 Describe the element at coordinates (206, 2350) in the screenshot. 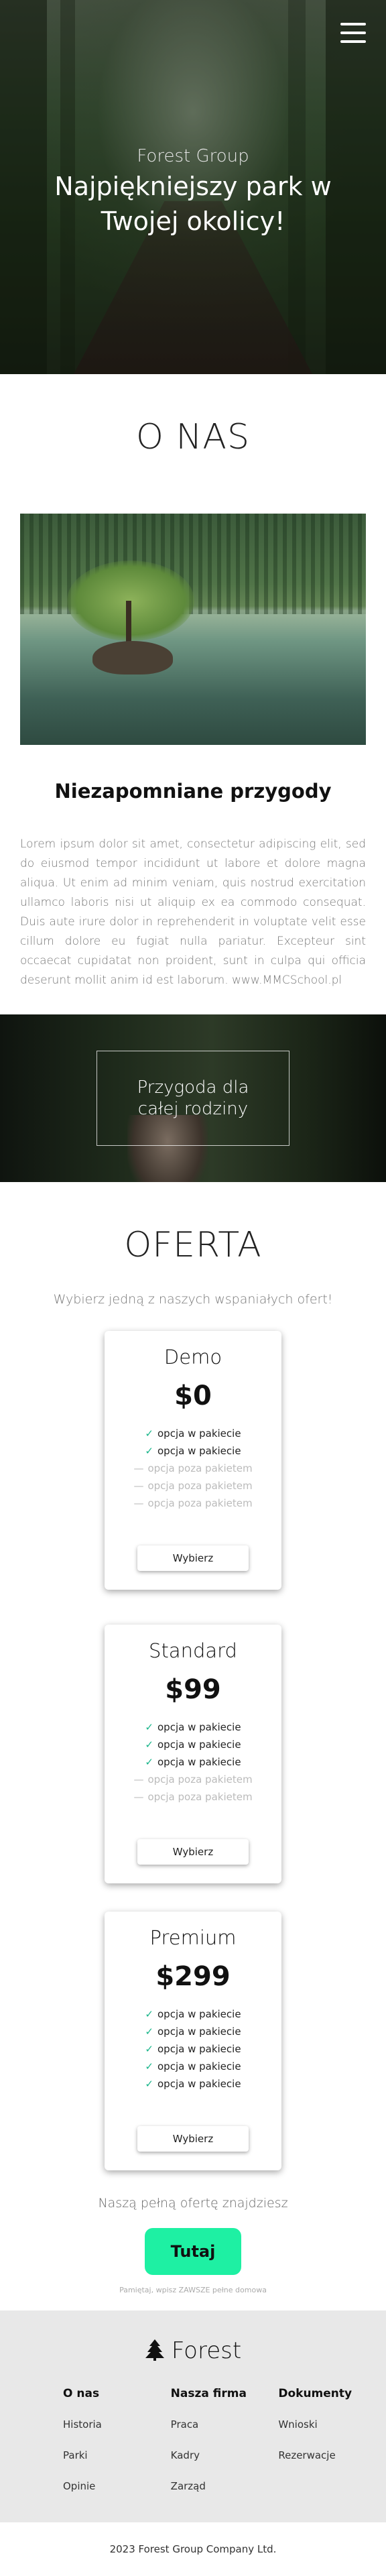

I see `footer-logo-text: Forest` at that location.